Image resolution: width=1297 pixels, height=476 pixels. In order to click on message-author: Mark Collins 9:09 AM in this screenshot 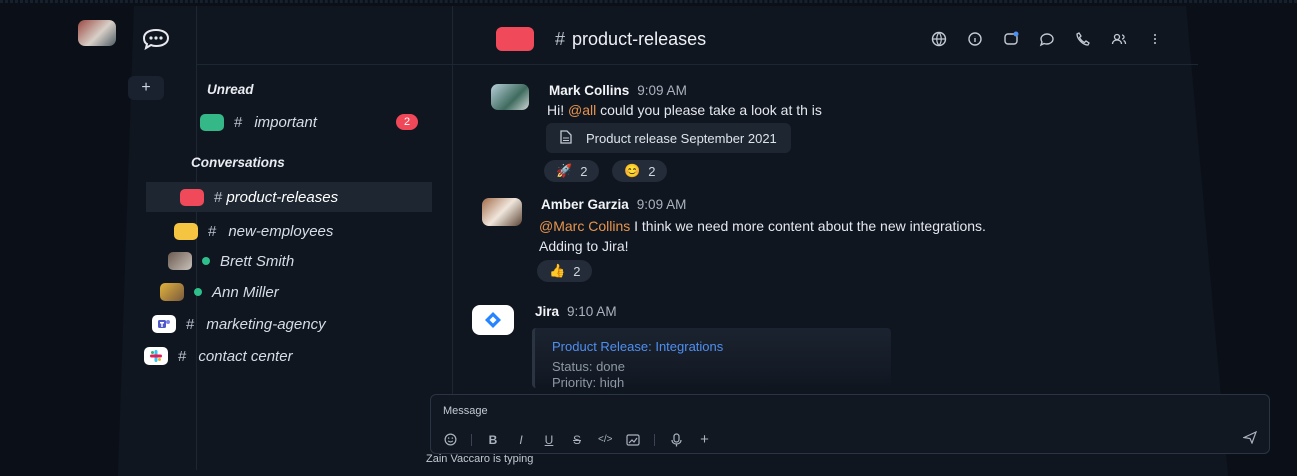, I will do `click(618, 90)`.